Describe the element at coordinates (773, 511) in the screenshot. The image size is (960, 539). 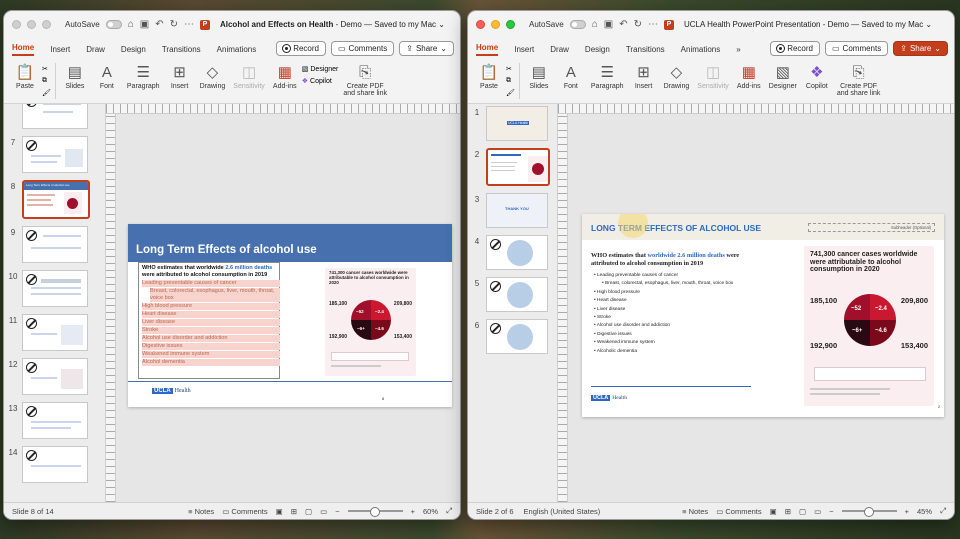
I see `normal-view-icon: ▣` at that location.